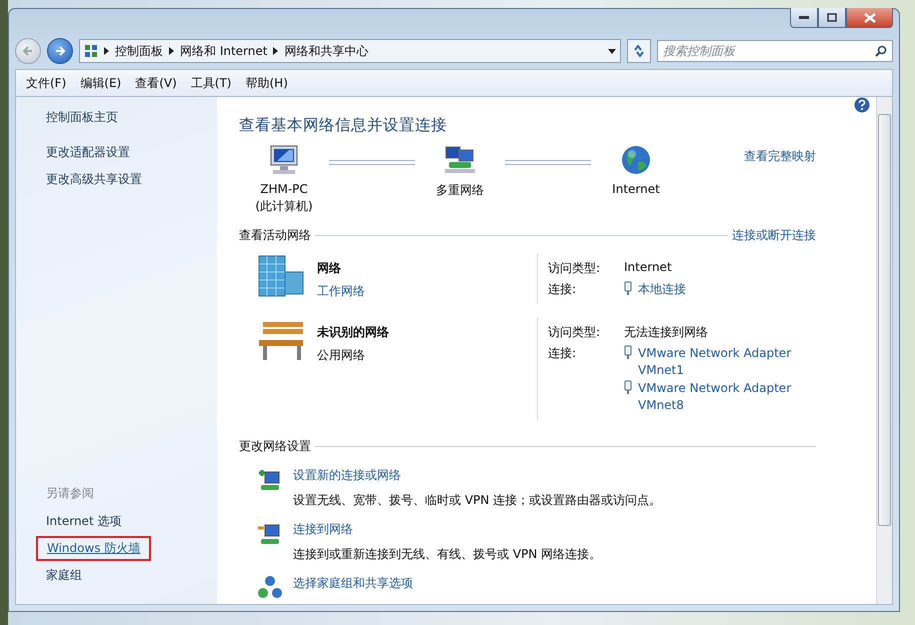 The height and width of the screenshot is (625, 915). I want to click on connect-link: 连接或断开连接, so click(774, 235).